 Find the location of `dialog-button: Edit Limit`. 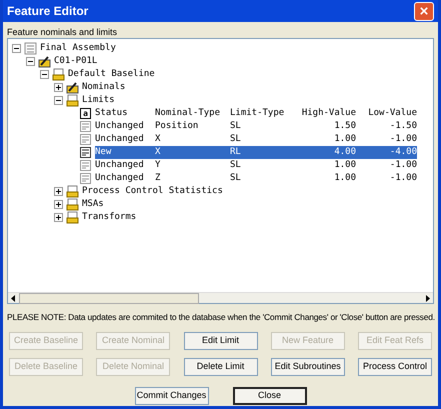

dialog-button: Edit Limit is located at coordinates (221, 341).